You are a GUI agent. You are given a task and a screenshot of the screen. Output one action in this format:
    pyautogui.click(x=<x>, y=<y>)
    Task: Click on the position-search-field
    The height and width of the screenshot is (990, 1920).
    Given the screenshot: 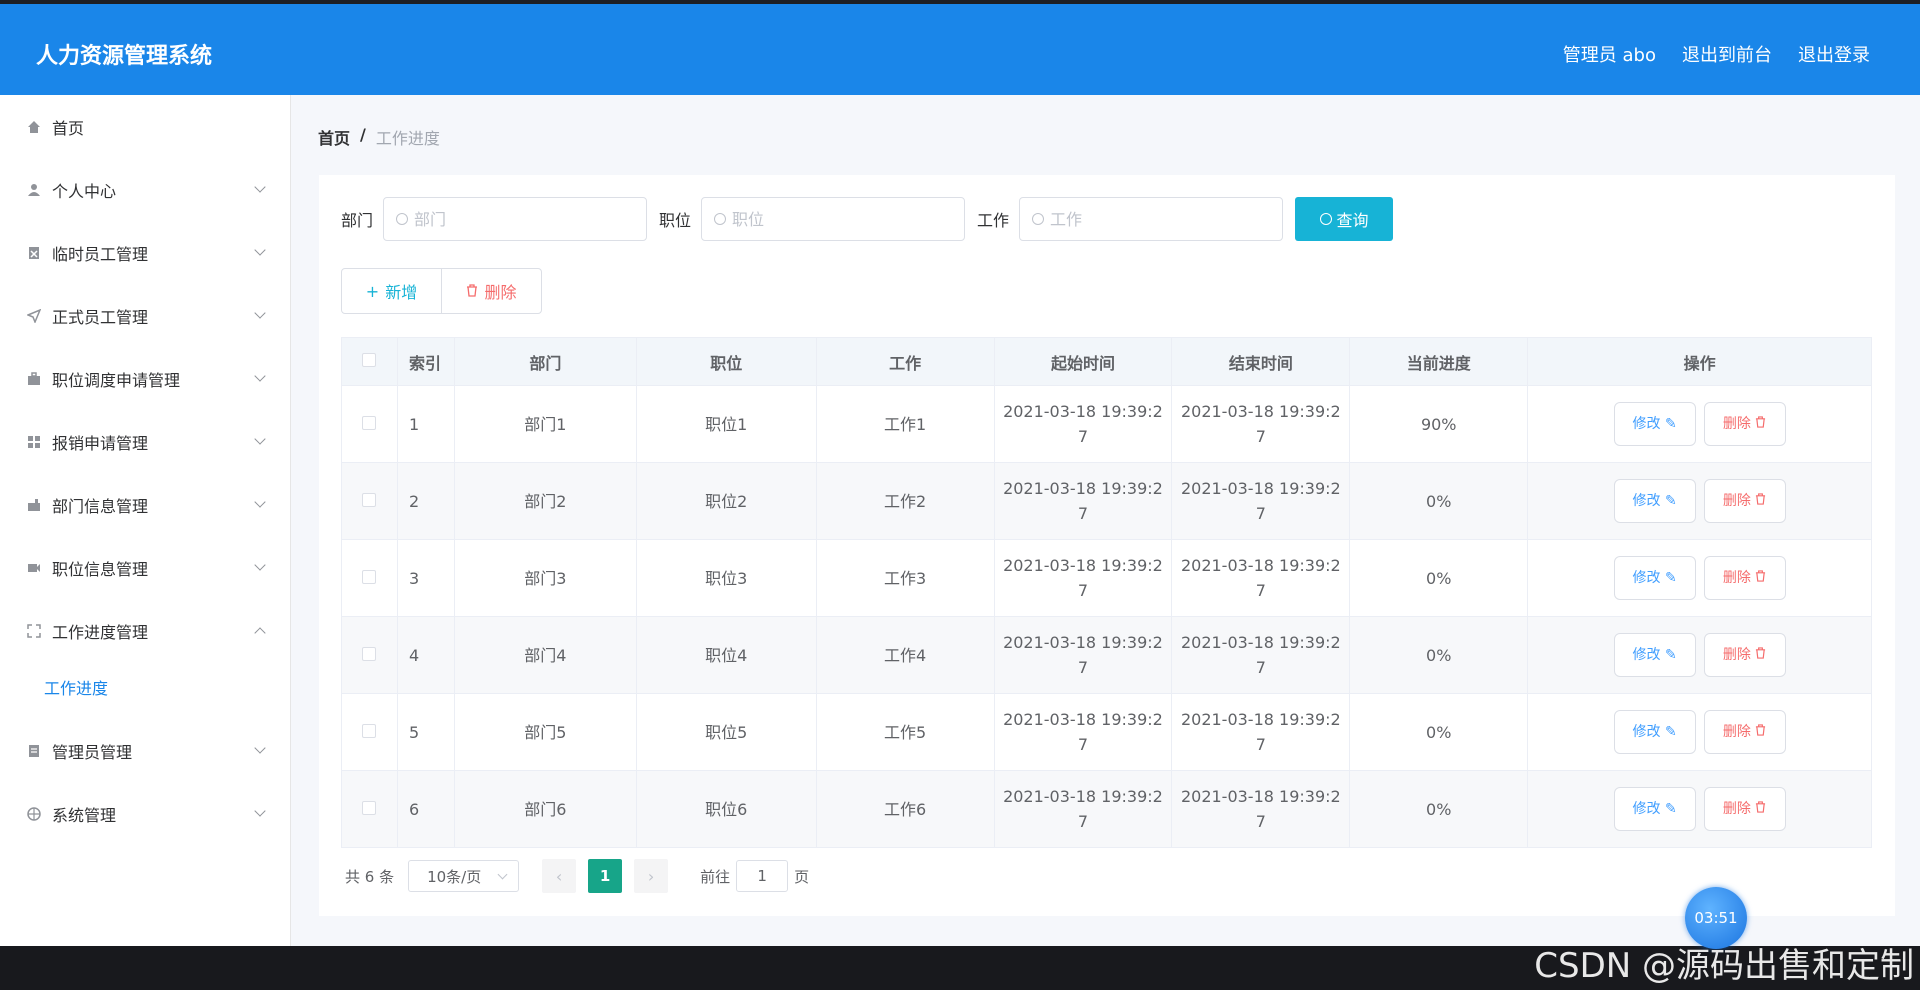 What is the action you would take?
    pyautogui.click(x=833, y=219)
    